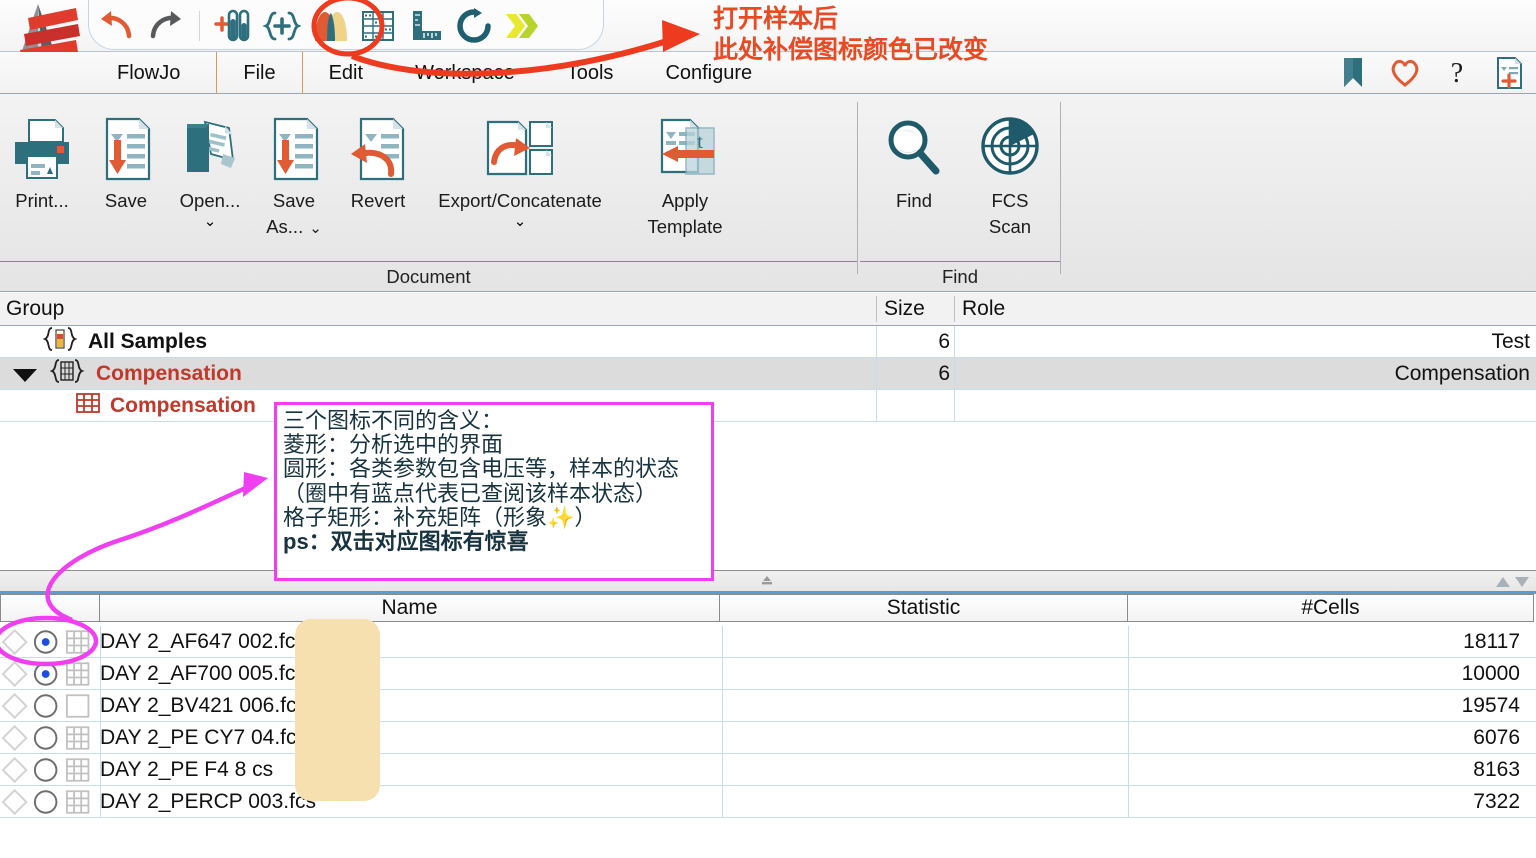  I want to click on ribbon-save-button: Save, so click(126, 157).